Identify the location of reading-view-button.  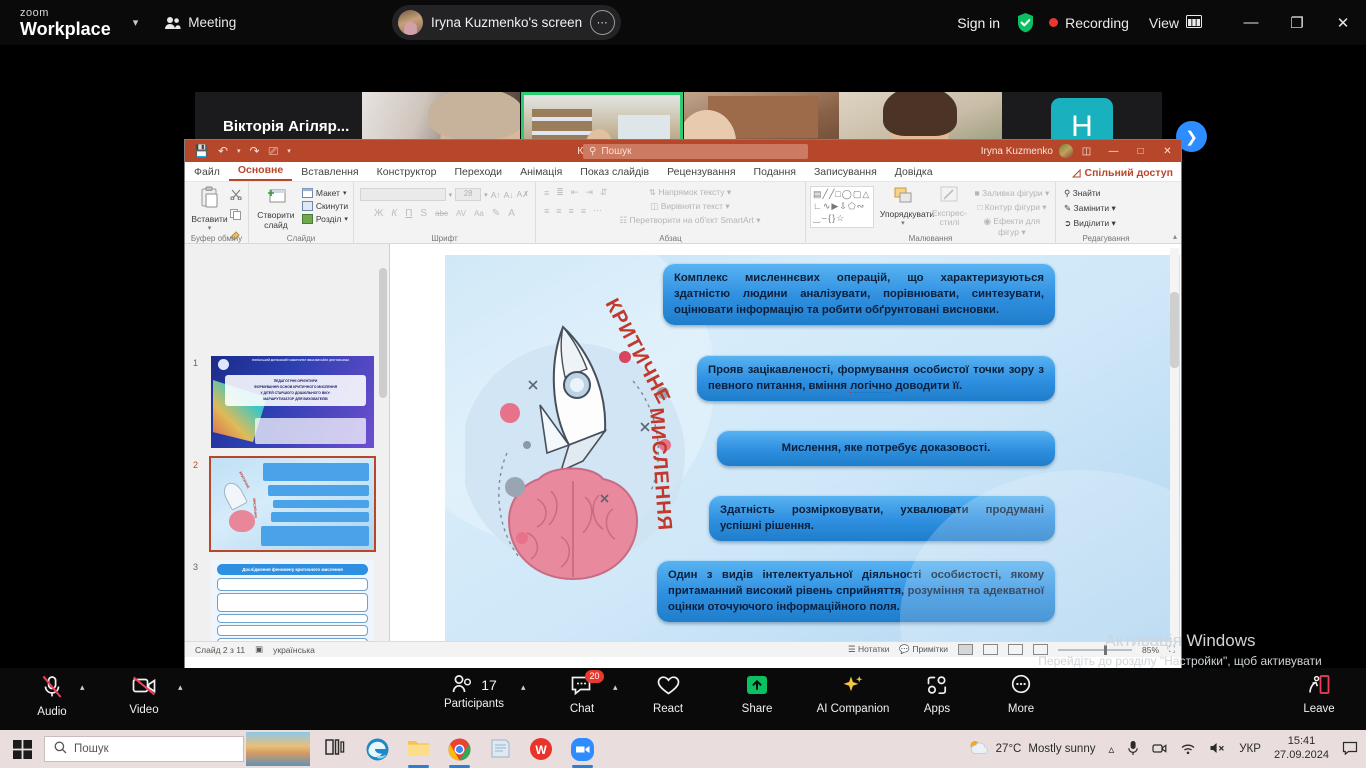
(1016, 649).